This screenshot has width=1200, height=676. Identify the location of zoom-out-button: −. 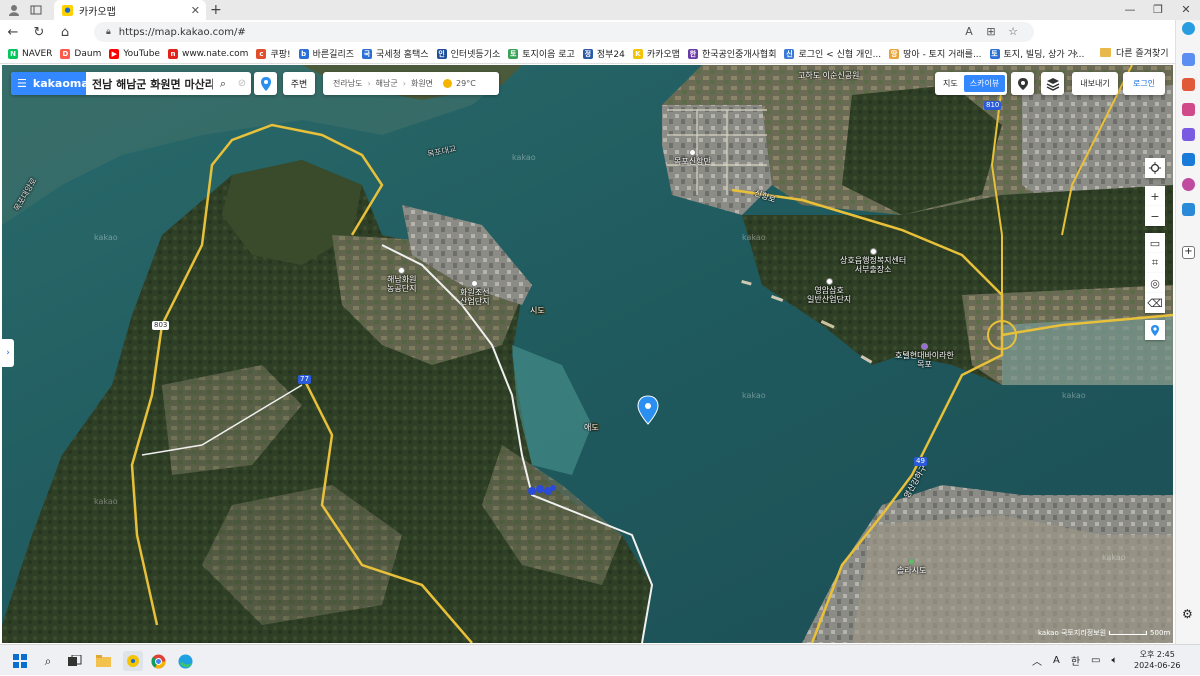
(1155, 216).